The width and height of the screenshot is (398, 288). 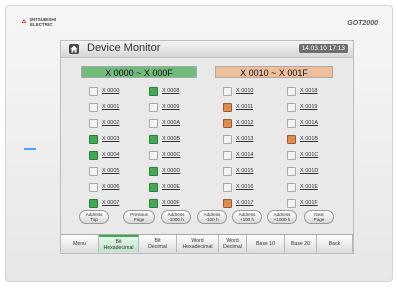 I want to click on nav-button-4: Address -100 h, so click(x=212, y=217).